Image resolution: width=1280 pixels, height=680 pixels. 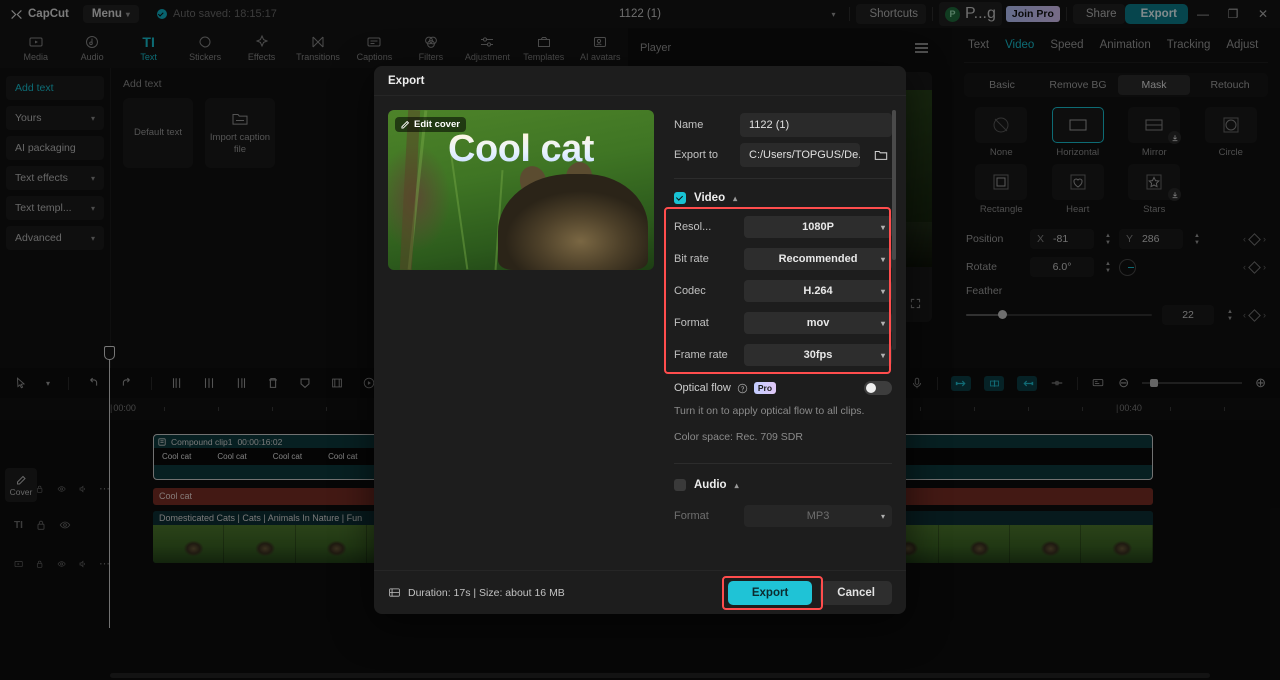 I want to click on resolution-value: 1080P, so click(x=818, y=227).